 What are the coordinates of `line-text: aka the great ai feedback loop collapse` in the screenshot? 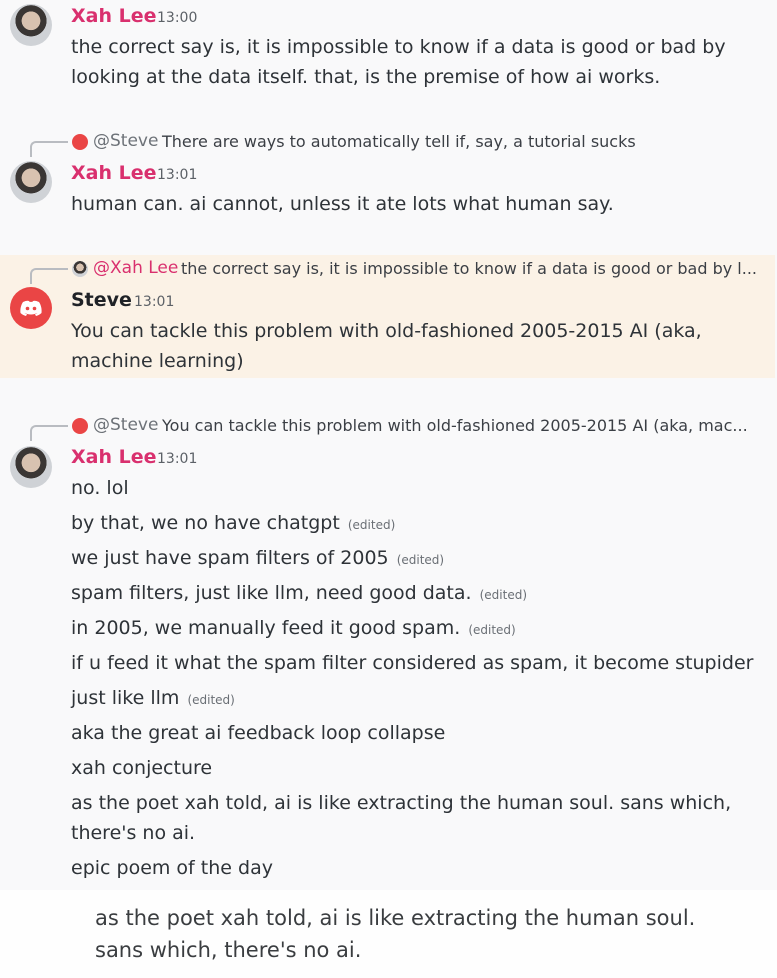 It's located at (258, 733).